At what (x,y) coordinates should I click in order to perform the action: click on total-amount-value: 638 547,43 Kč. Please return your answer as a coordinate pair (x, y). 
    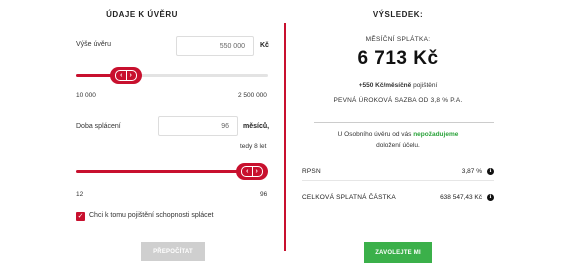
    Looking at the image, I should click on (461, 197).